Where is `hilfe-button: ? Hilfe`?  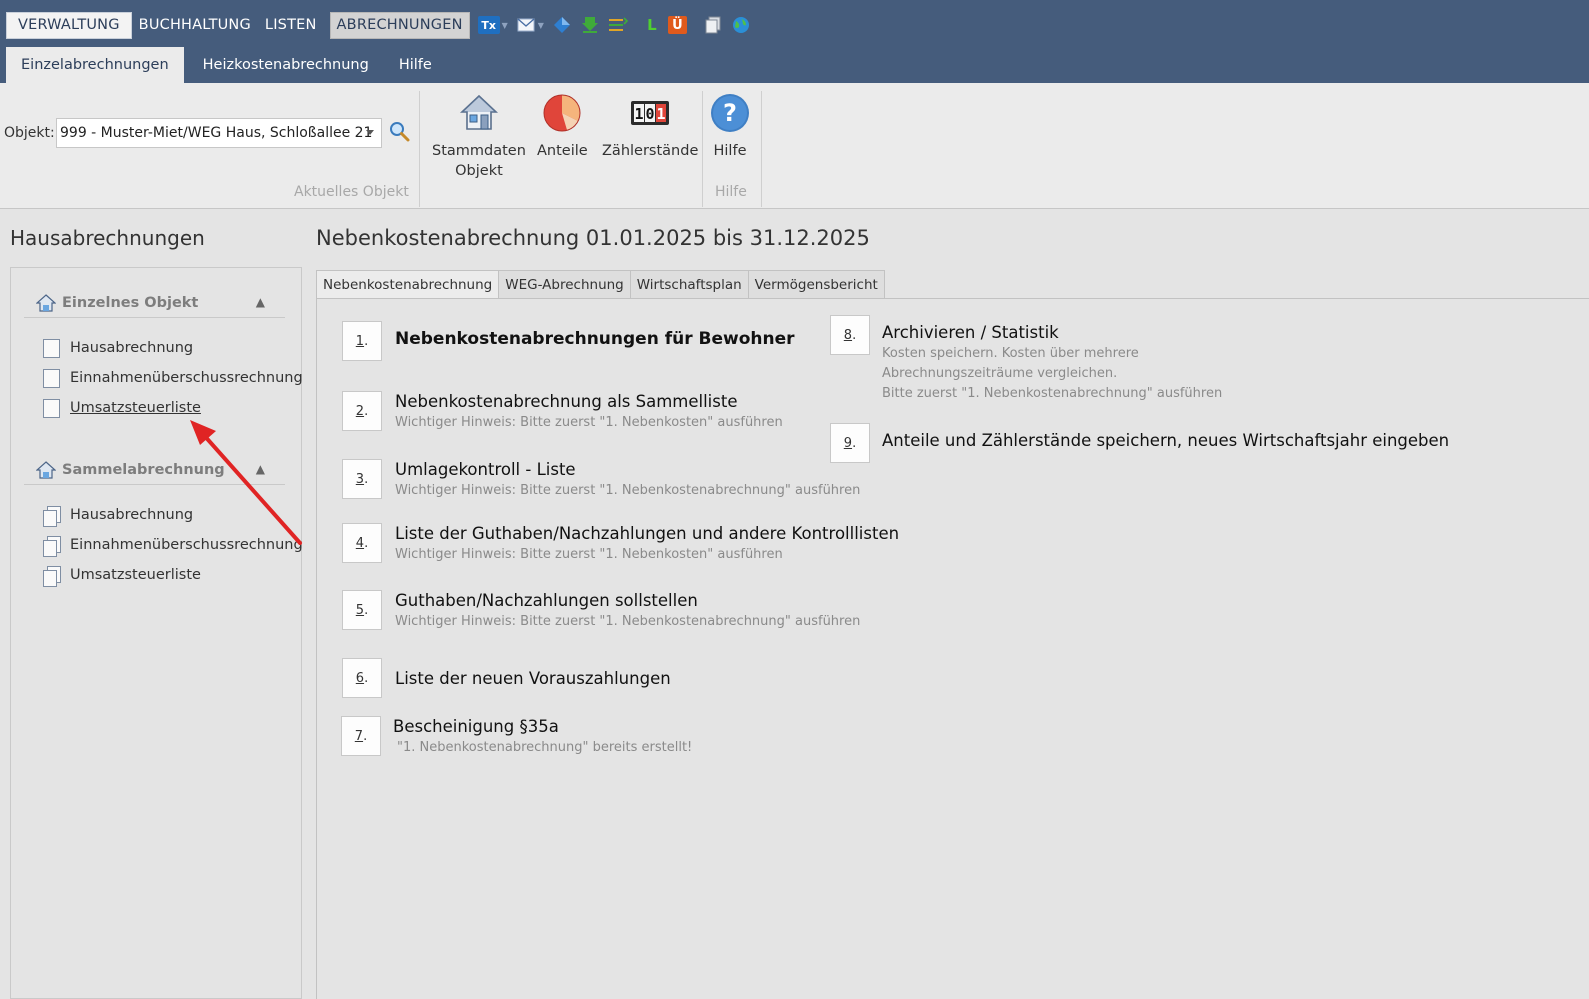 hilfe-button: ? Hilfe is located at coordinates (730, 127).